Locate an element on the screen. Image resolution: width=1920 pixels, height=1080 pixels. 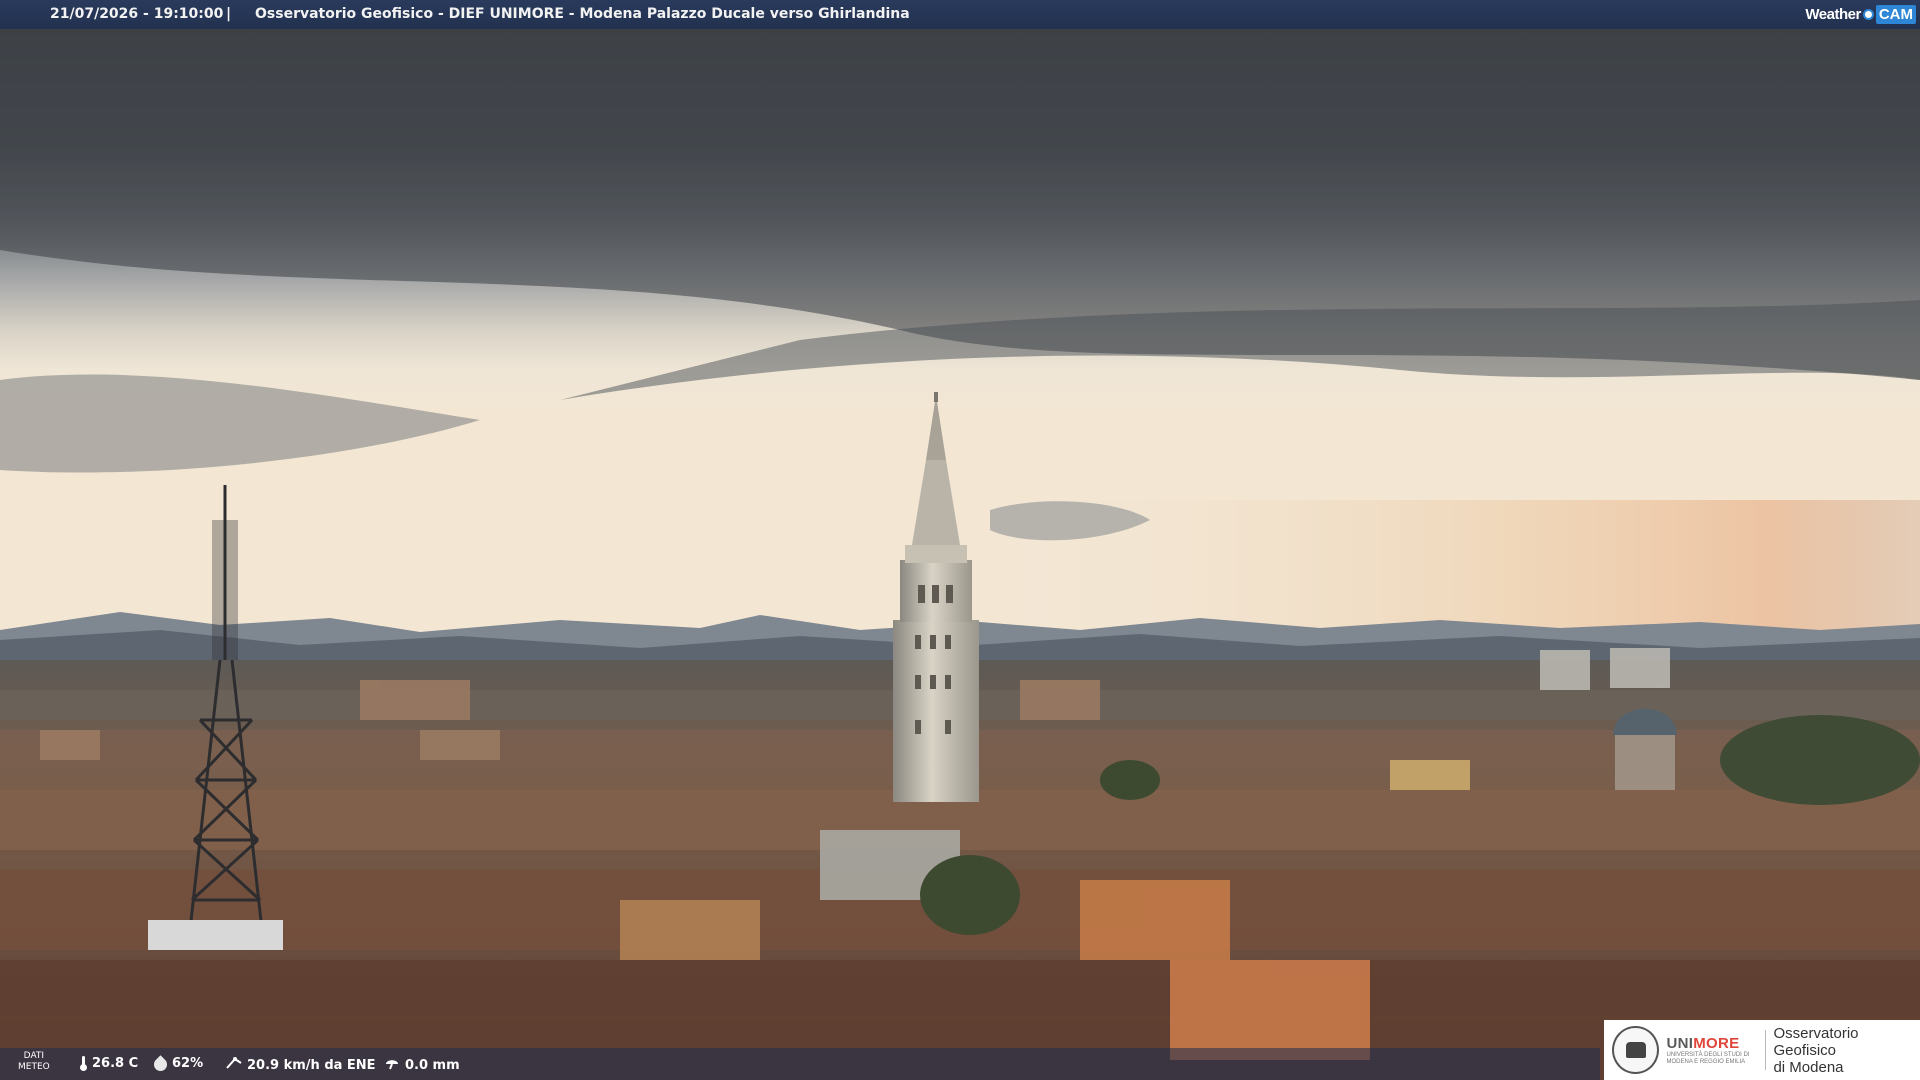
brand-cam-text: CAM is located at coordinates (1895, 14).